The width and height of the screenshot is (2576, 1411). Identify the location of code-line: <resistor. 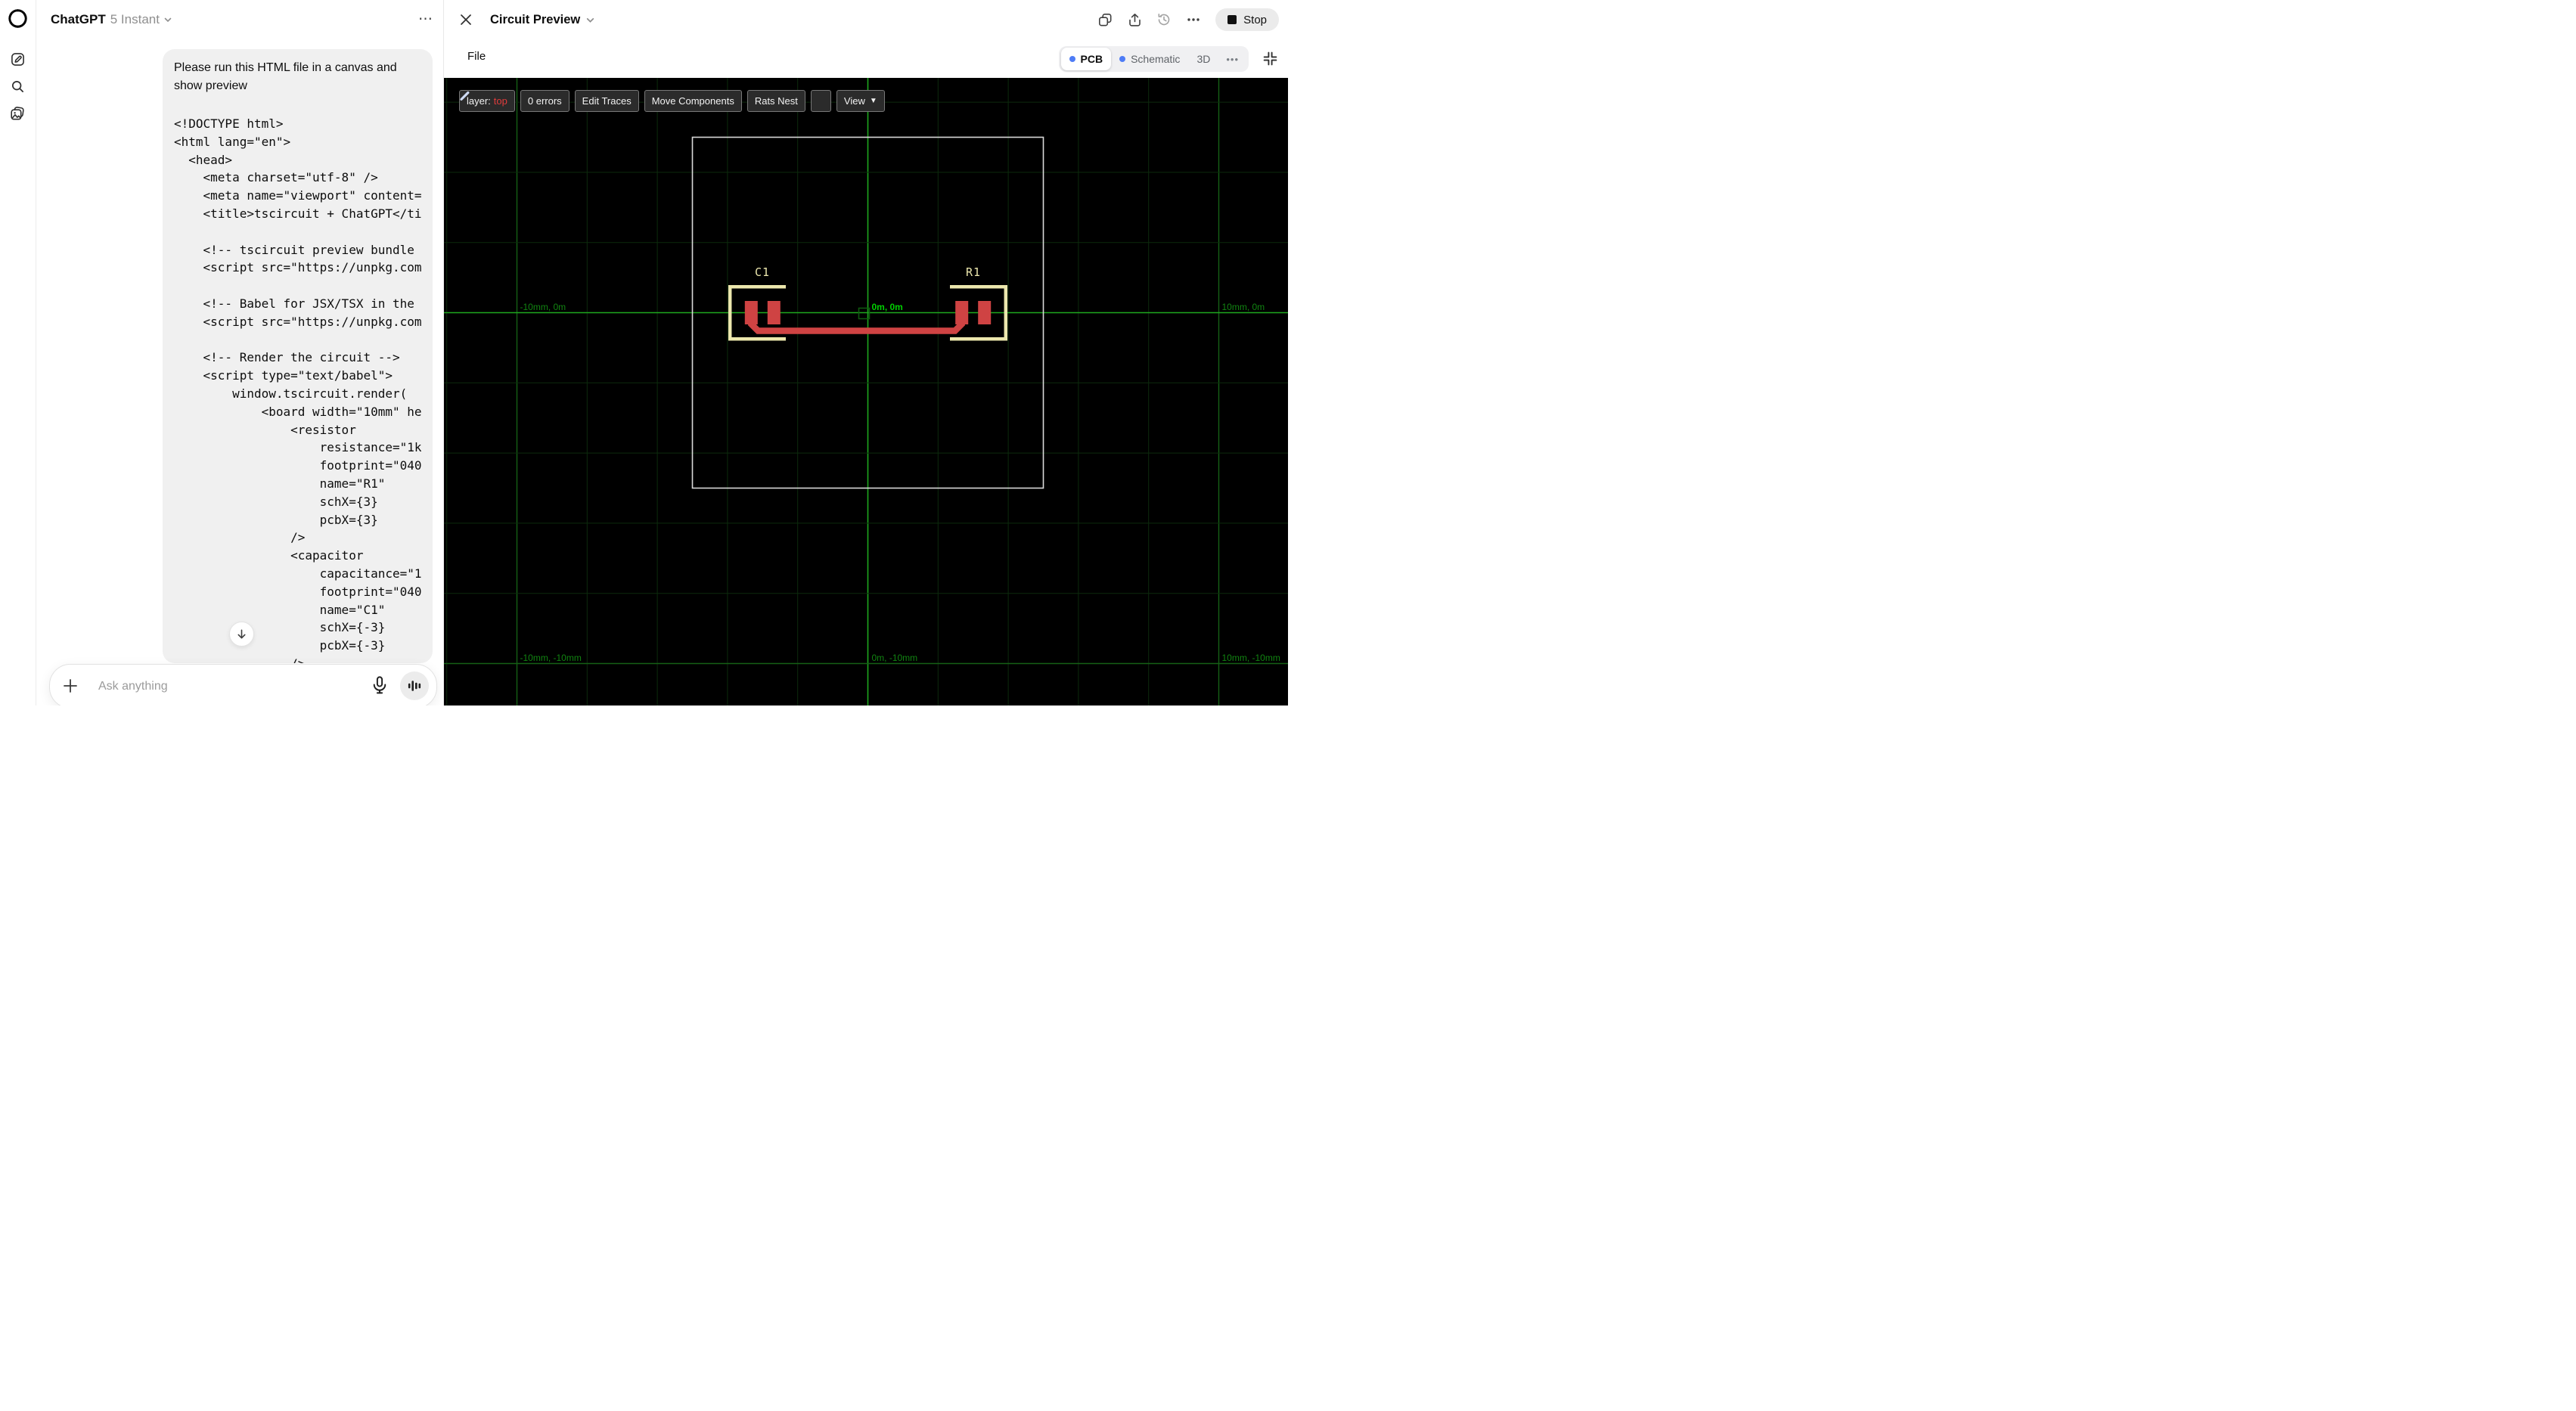
(265, 429).